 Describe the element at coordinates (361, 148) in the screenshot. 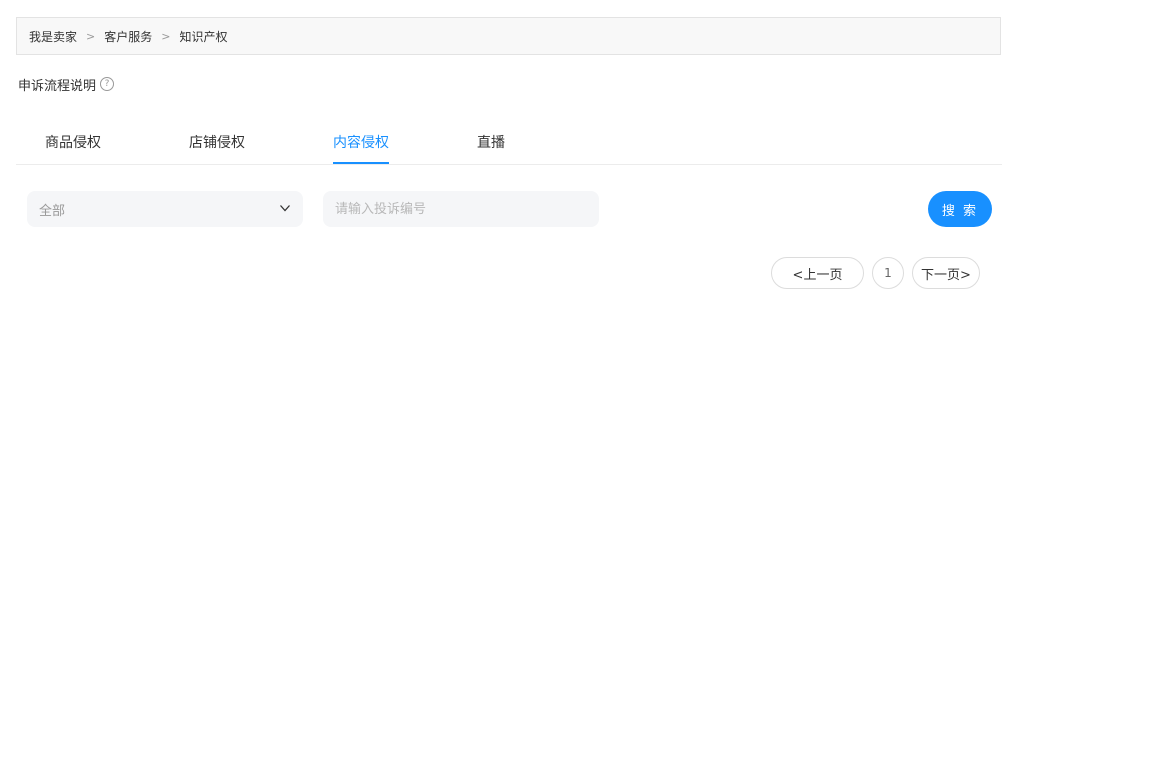

I see `tab-content-infringement: 内容侵权` at that location.